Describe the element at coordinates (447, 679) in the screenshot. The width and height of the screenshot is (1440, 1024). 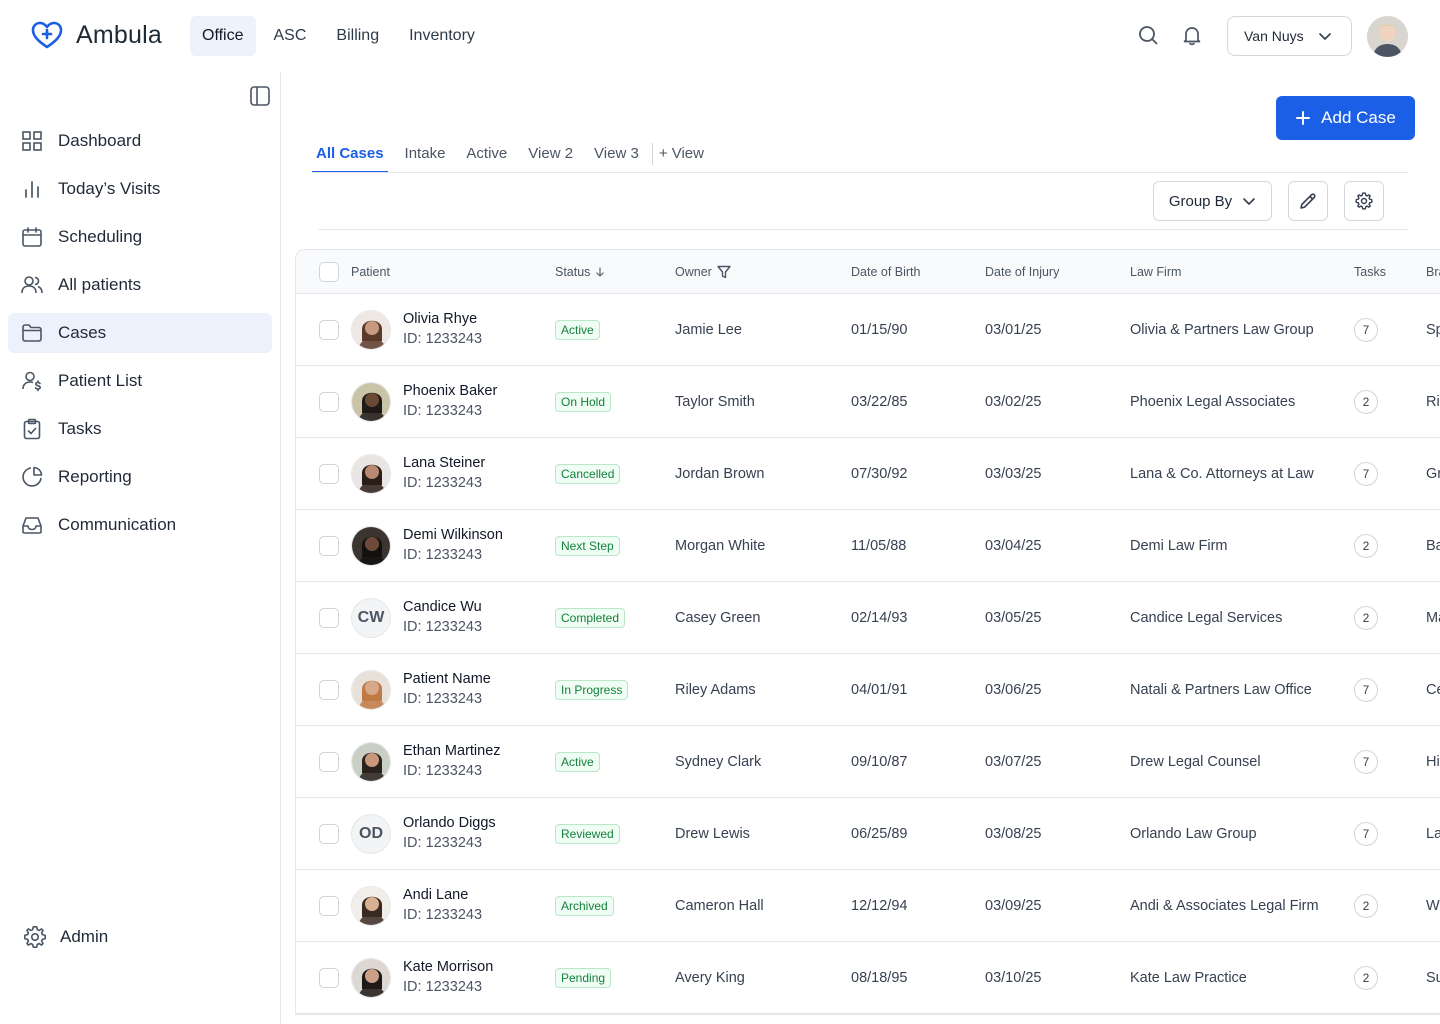
I see `patient-name: Patient Name` at that location.